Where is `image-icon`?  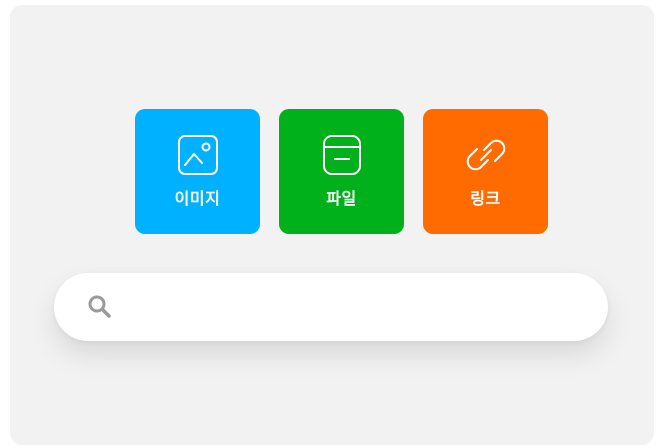 image-icon is located at coordinates (197, 155).